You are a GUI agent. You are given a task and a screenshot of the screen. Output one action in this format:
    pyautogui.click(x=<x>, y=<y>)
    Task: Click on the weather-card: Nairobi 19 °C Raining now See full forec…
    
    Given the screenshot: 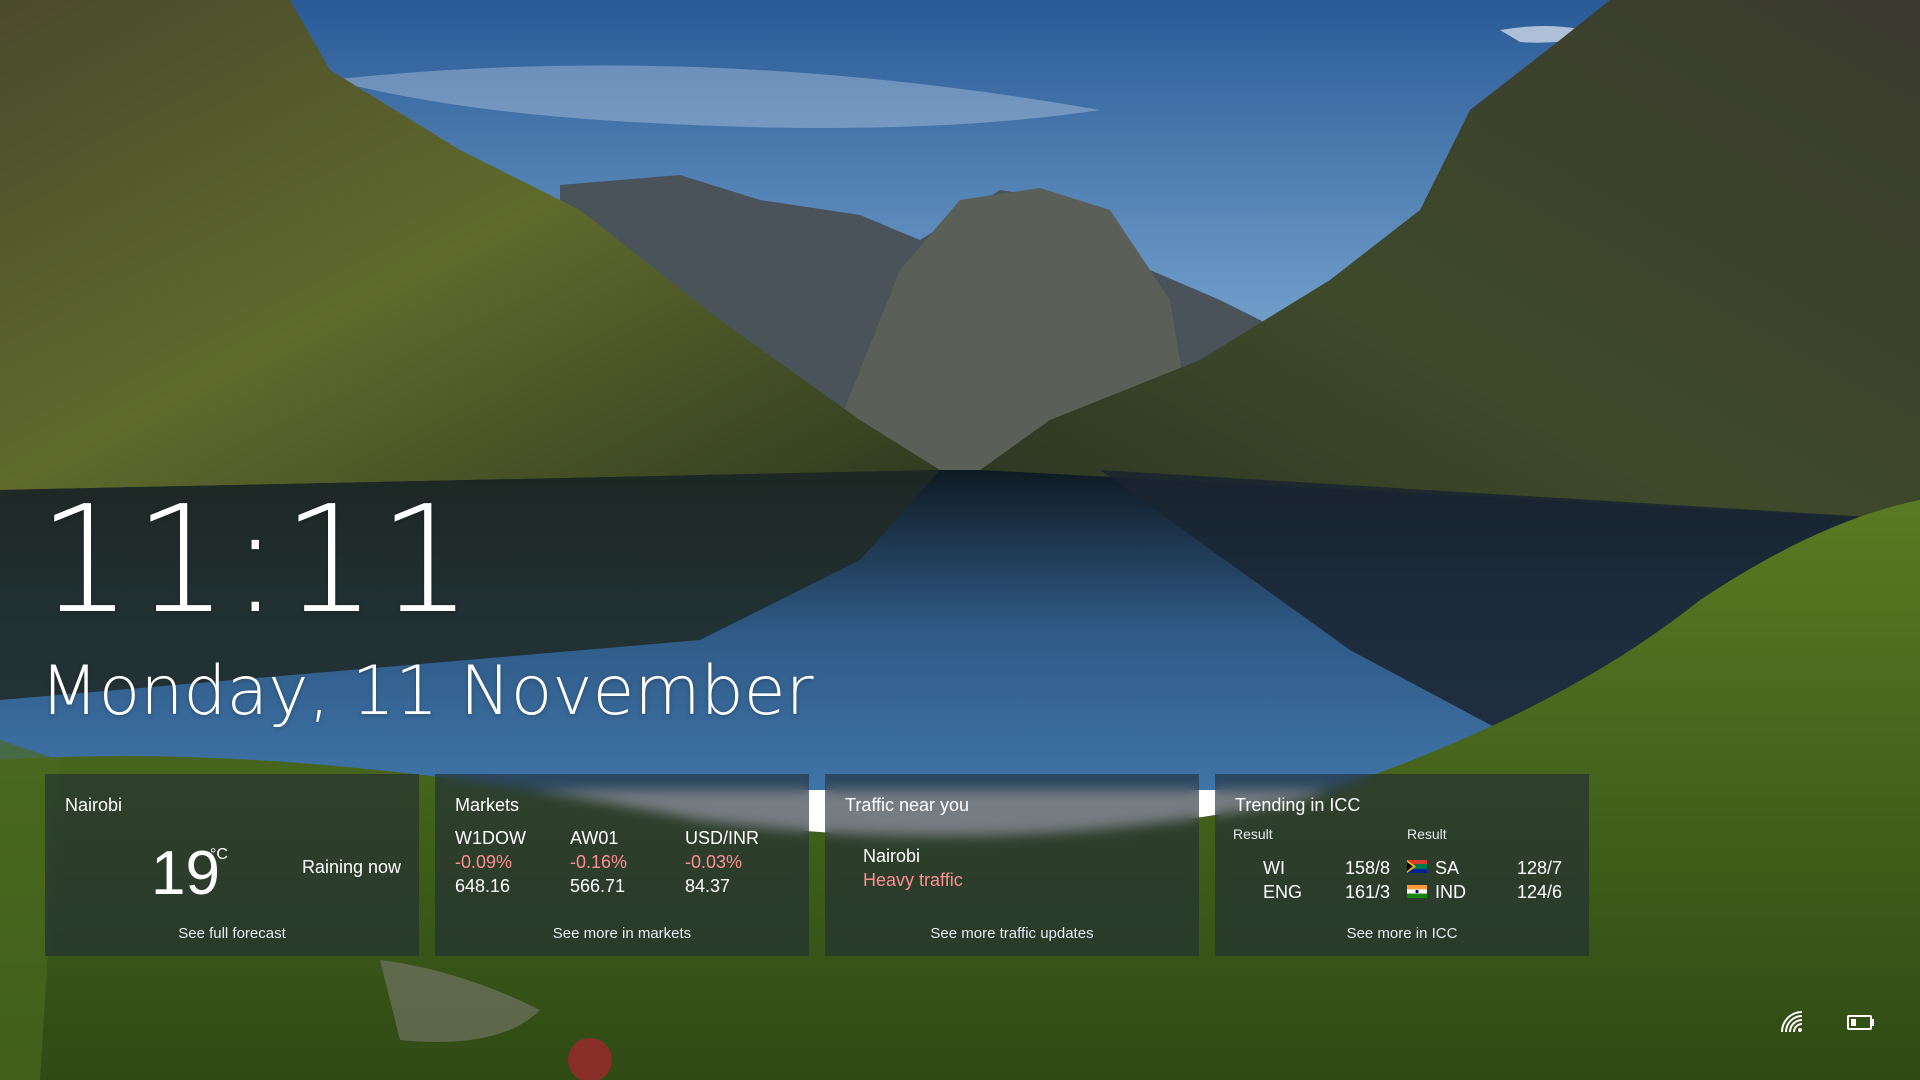 What is the action you would take?
    pyautogui.click(x=232, y=865)
    